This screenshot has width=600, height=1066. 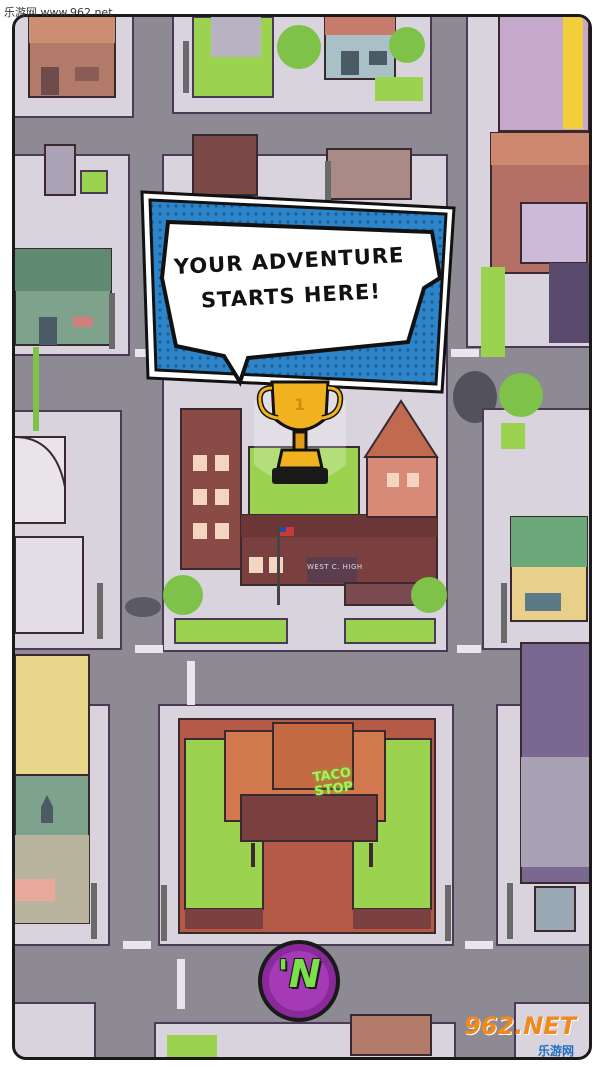 I want to click on speech-bubble-text: YOUR ADVENTURE STARTS HERE!, so click(x=289, y=278).